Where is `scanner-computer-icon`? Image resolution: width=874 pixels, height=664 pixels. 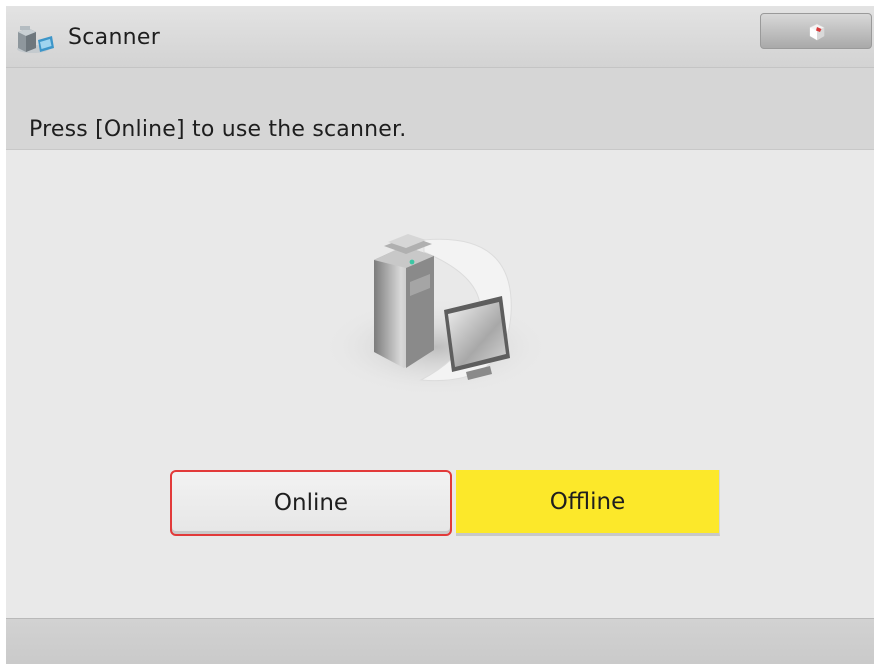
scanner-computer-icon is located at coordinates (436, 315).